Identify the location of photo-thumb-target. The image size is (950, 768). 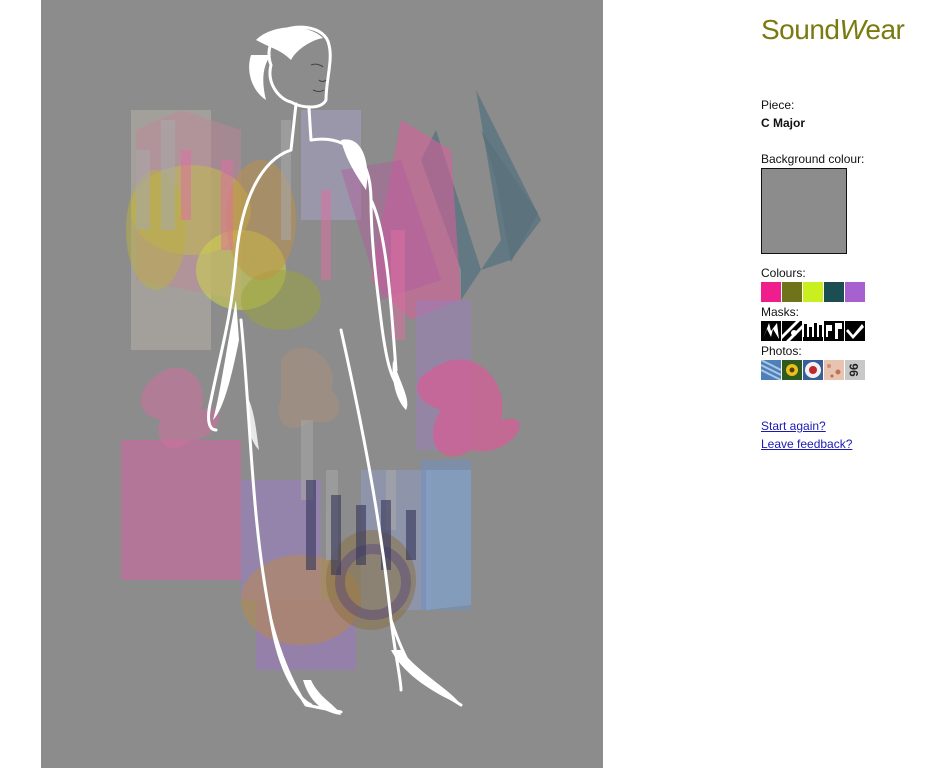
(813, 370).